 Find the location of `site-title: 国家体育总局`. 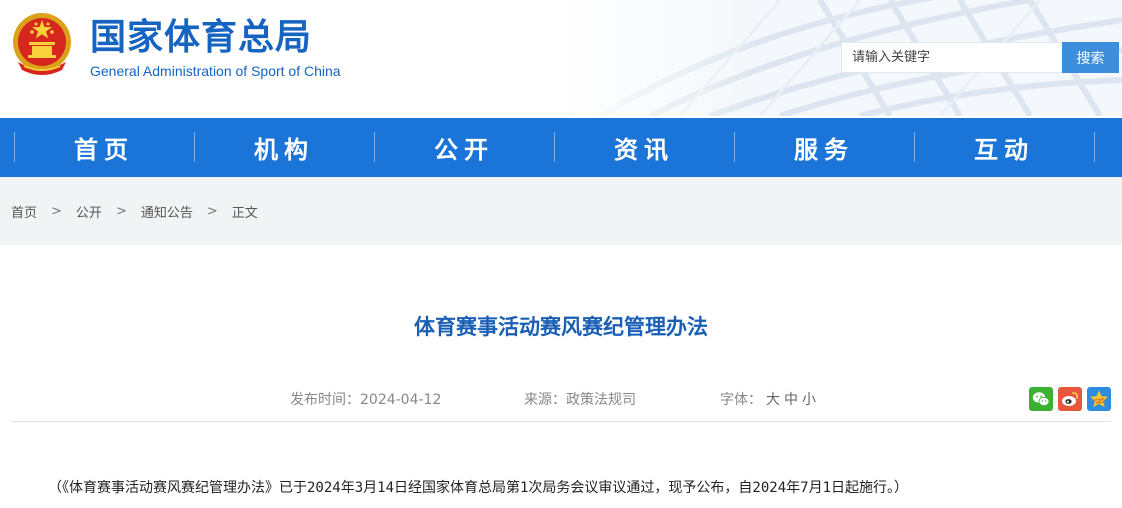

site-title: 国家体育总局 is located at coordinates (201, 38).